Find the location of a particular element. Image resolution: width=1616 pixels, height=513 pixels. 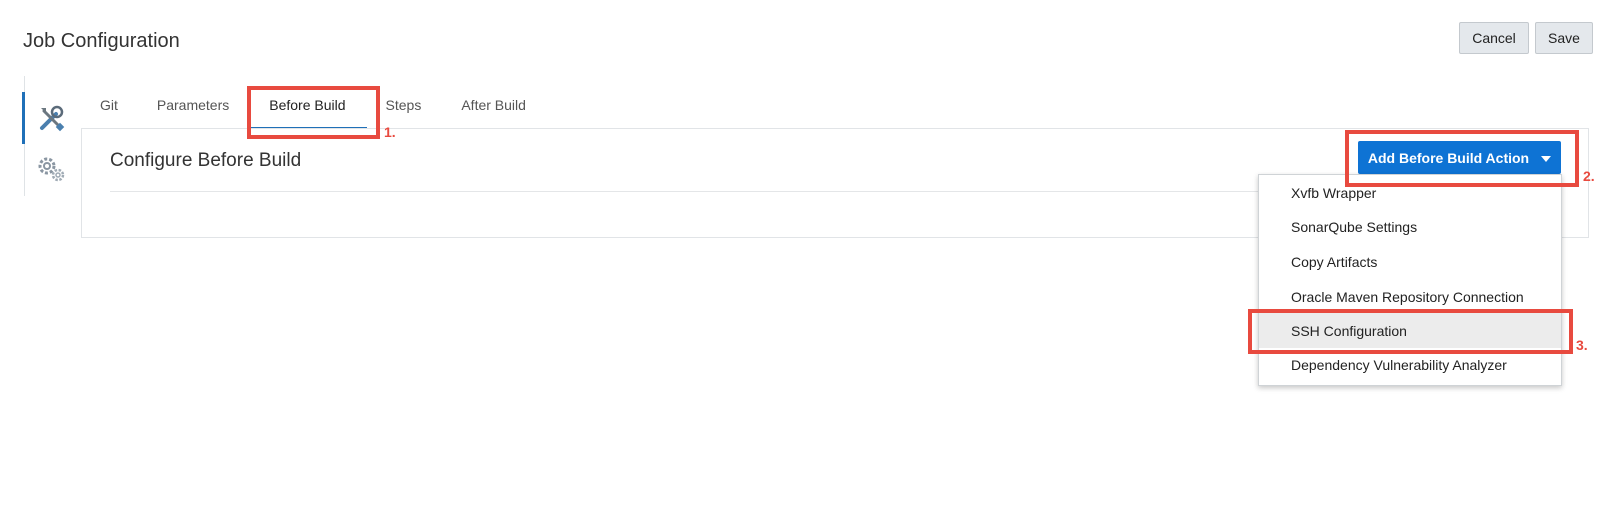

side-nav-active-indicator is located at coordinates (23, 118).